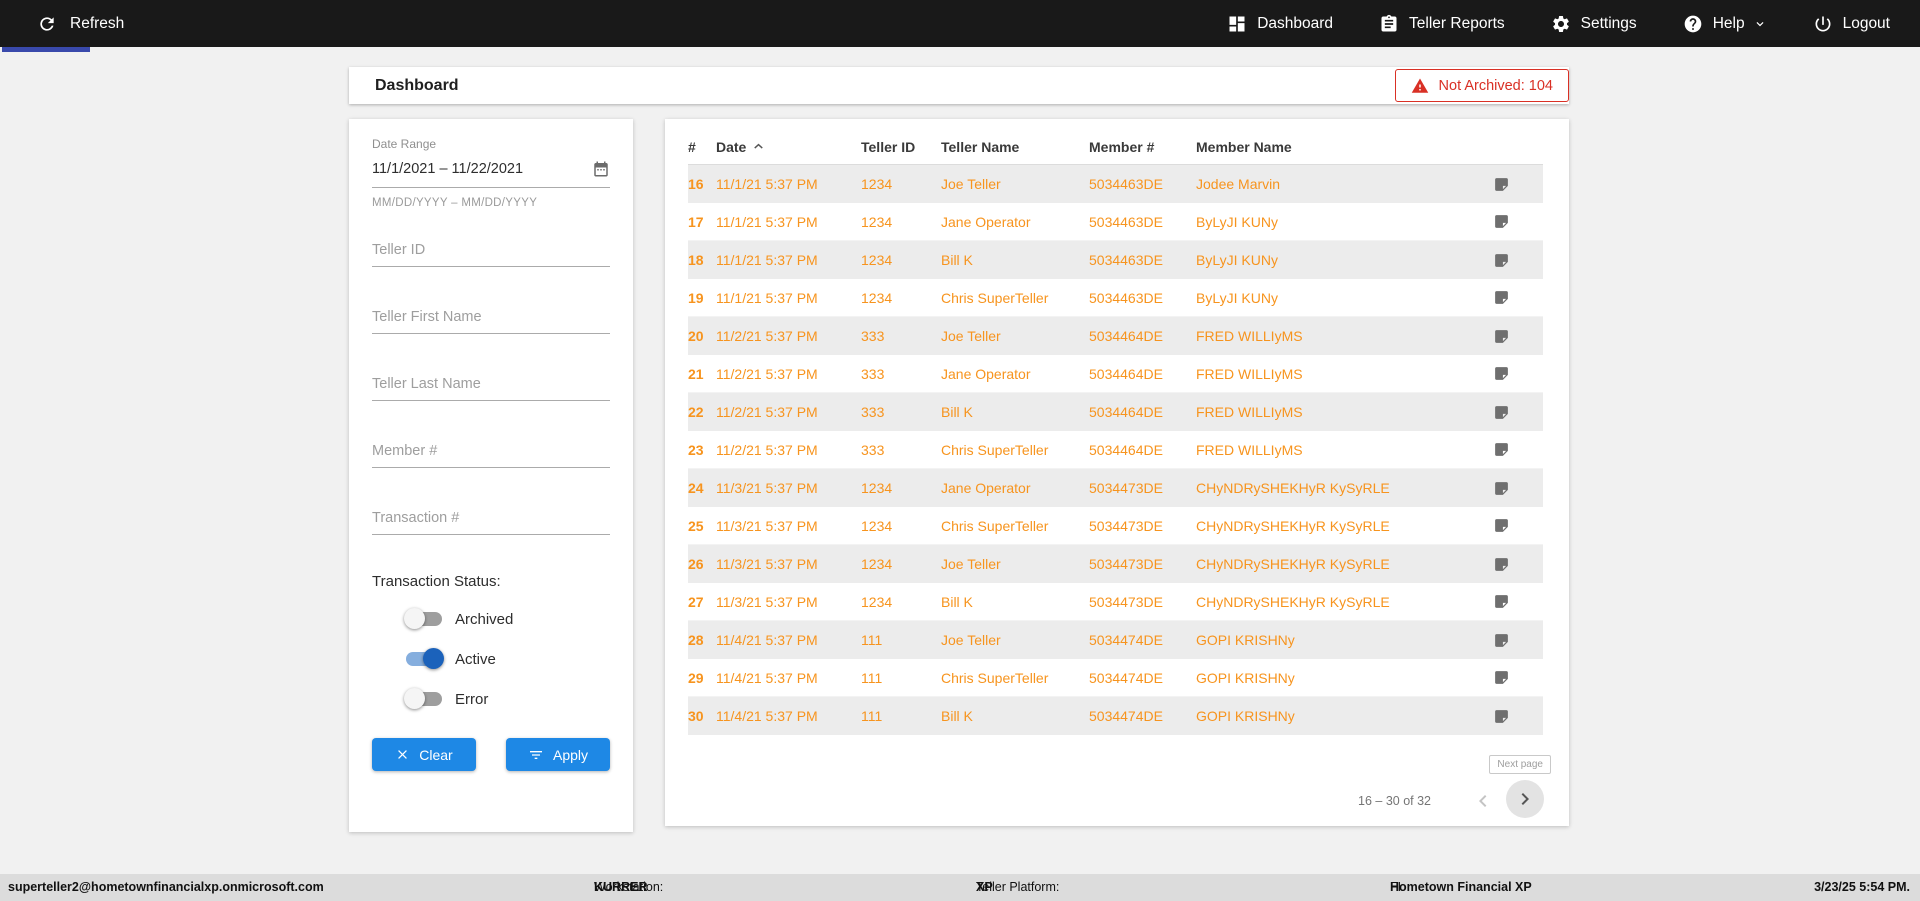  Describe the element at coordinates (507, 699) in the screenshot. I see `toggle-error: Error` at that location.